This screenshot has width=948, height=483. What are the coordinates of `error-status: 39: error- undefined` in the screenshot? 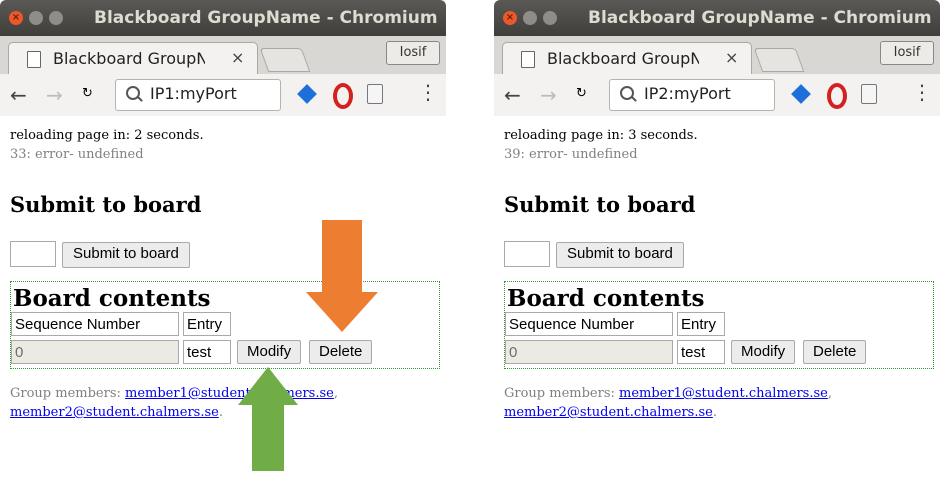 It's located at (571, 154).